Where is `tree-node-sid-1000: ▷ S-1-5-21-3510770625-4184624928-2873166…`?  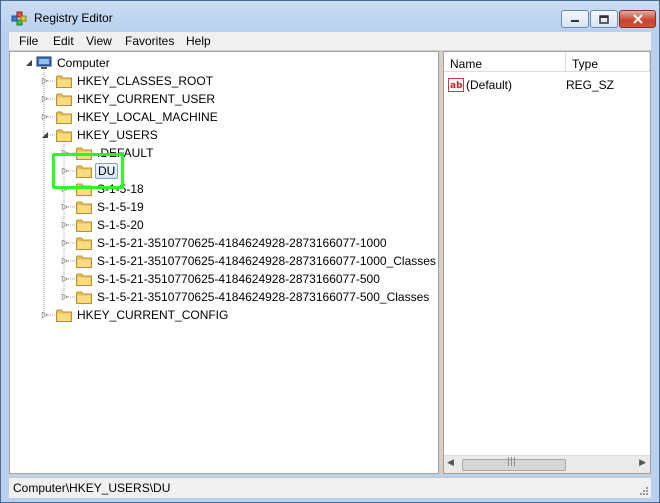
tree-node-sid-1000: ▷ S-1-5-21-3510770625-4184624928-2873166… is located at coordinates (224, 243).